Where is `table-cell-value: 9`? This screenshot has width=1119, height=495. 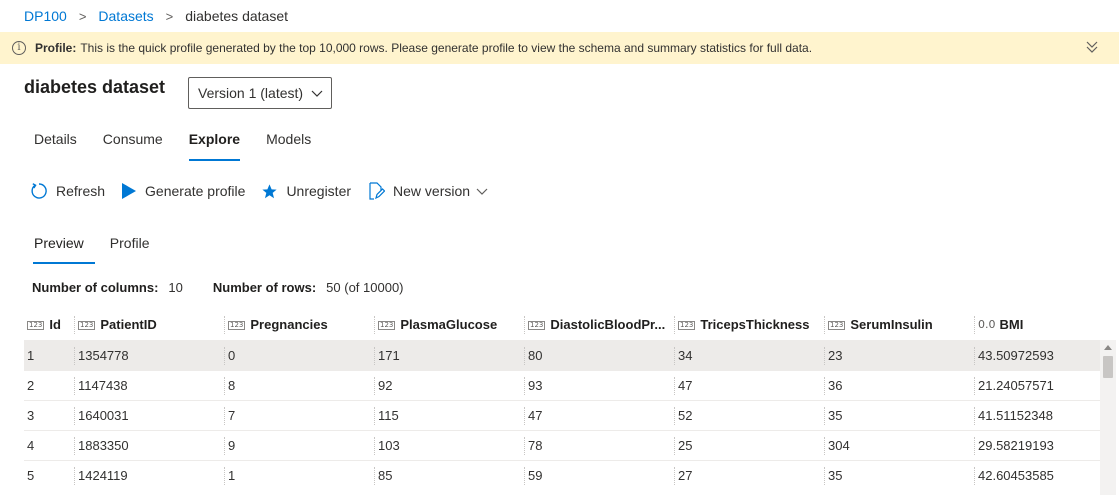
table-cell-value: 9 is located at coordinates (232, 445).